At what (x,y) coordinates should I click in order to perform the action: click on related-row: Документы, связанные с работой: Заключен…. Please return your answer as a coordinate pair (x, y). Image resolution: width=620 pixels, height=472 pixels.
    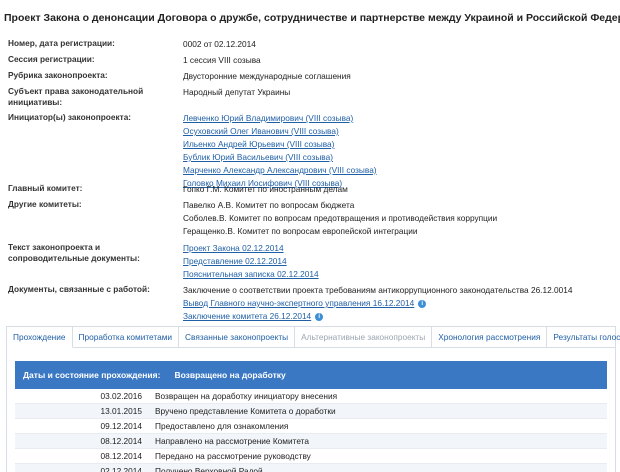
    Looking at the image, I should click on (311, 304).